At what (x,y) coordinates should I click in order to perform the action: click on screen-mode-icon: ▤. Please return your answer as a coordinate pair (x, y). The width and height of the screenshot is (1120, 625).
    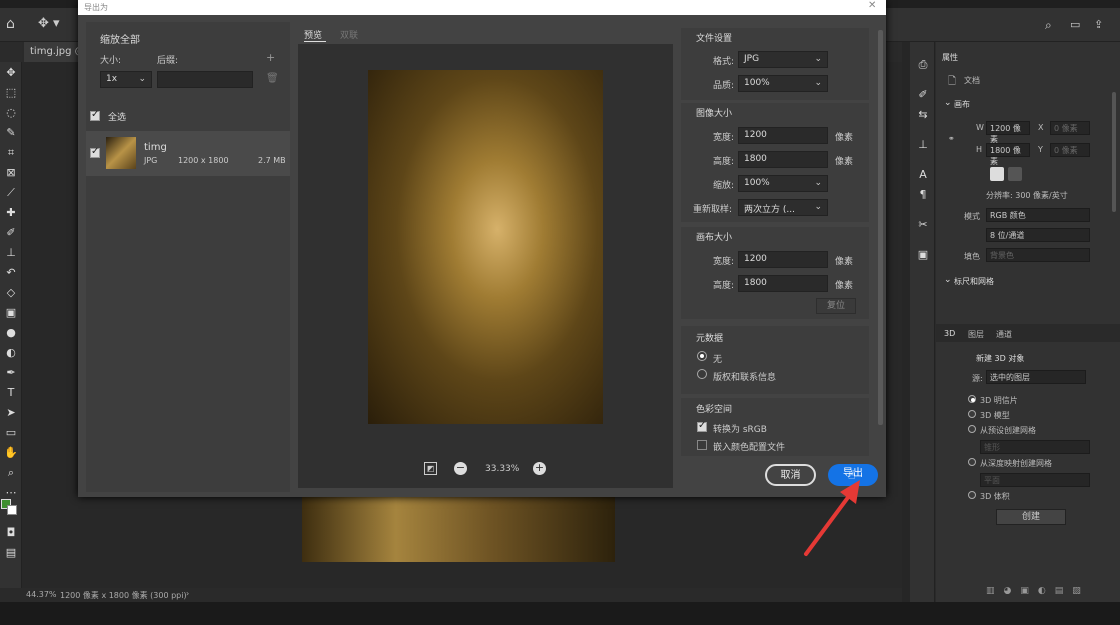
    Looking at the image, I should click on (11, 553).